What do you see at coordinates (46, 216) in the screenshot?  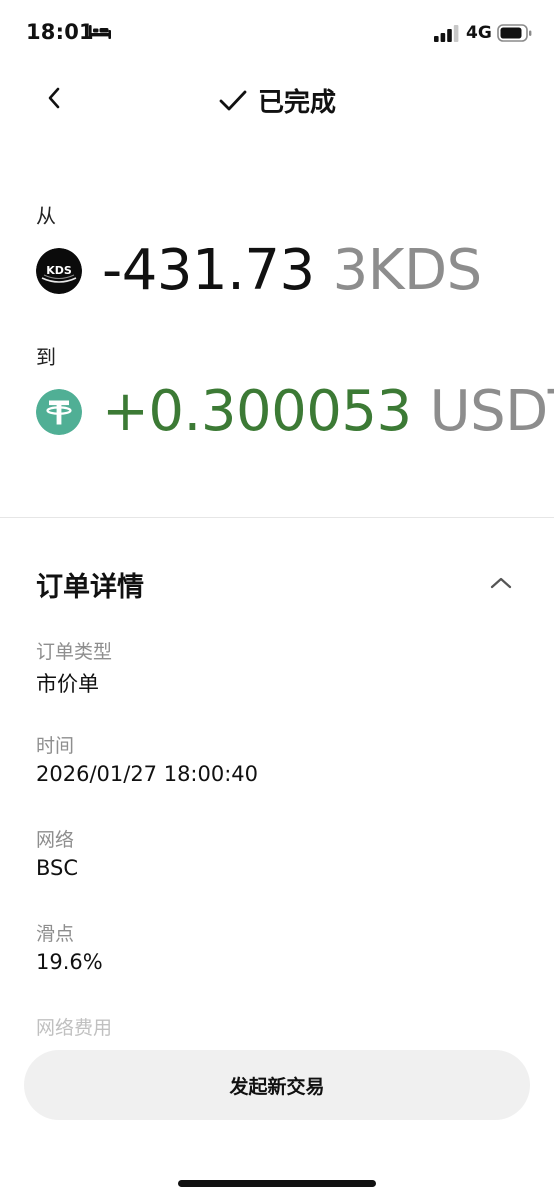 I see `from-label: 从` at bounding box center [46, 216].